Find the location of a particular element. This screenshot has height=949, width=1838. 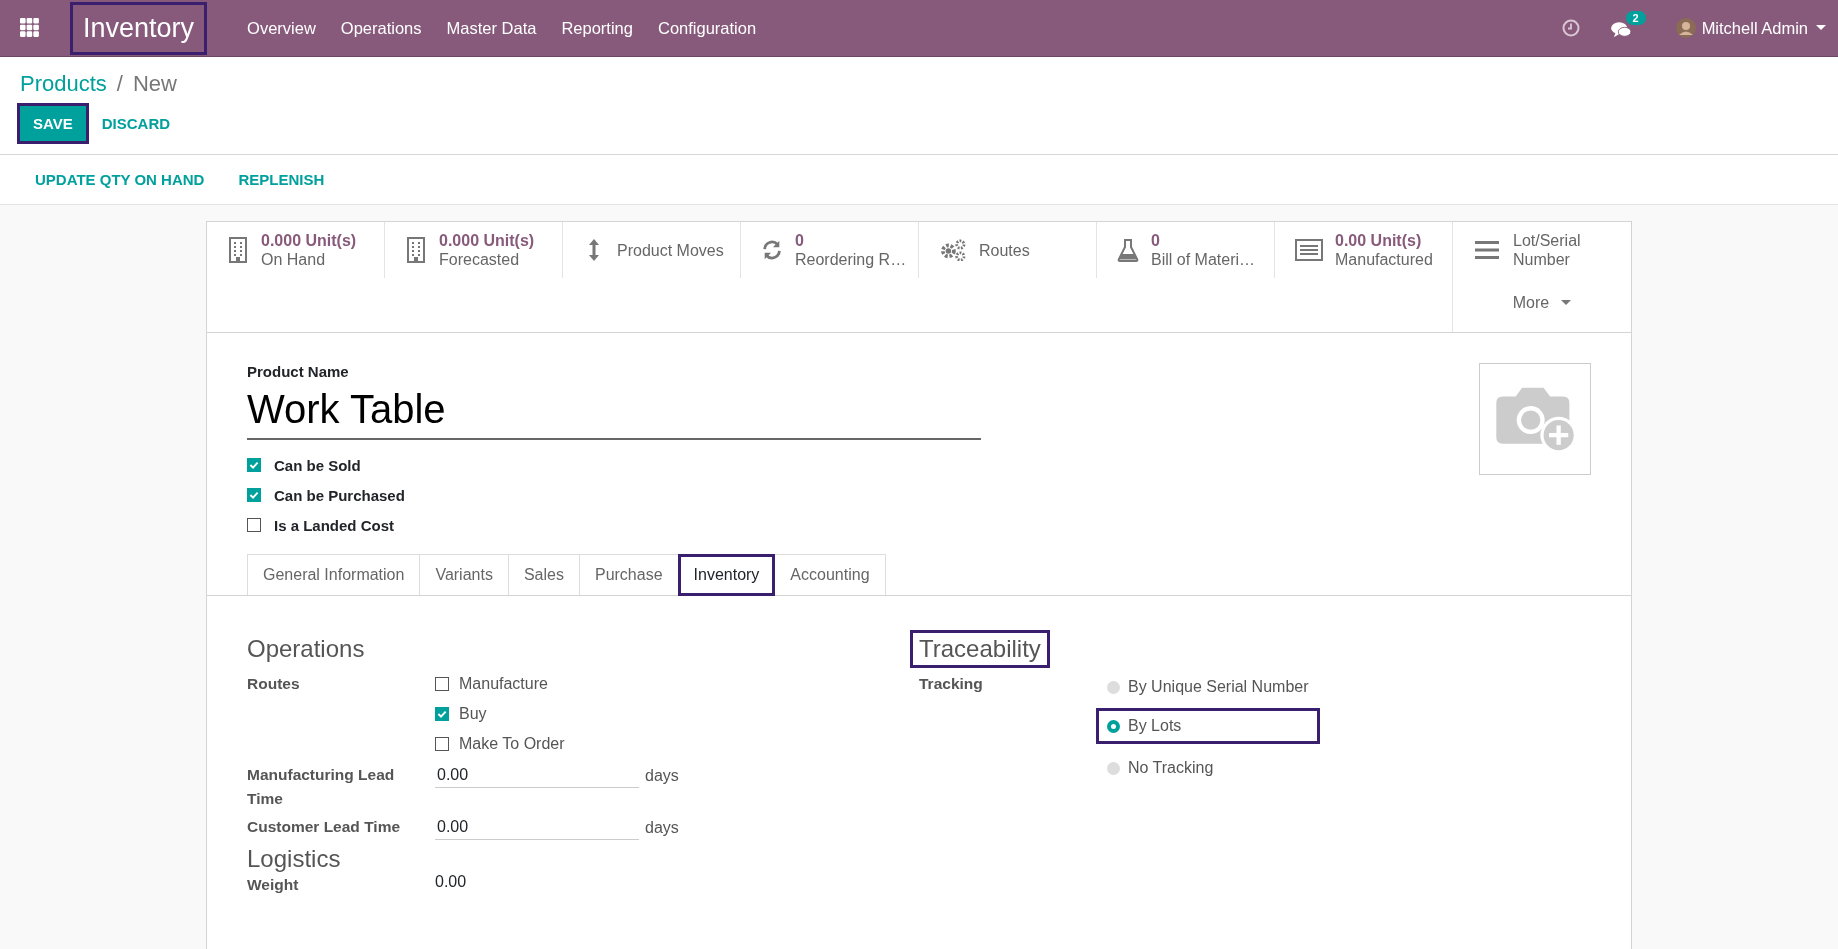

avatar-icon is located at coordinates (1685, 28).